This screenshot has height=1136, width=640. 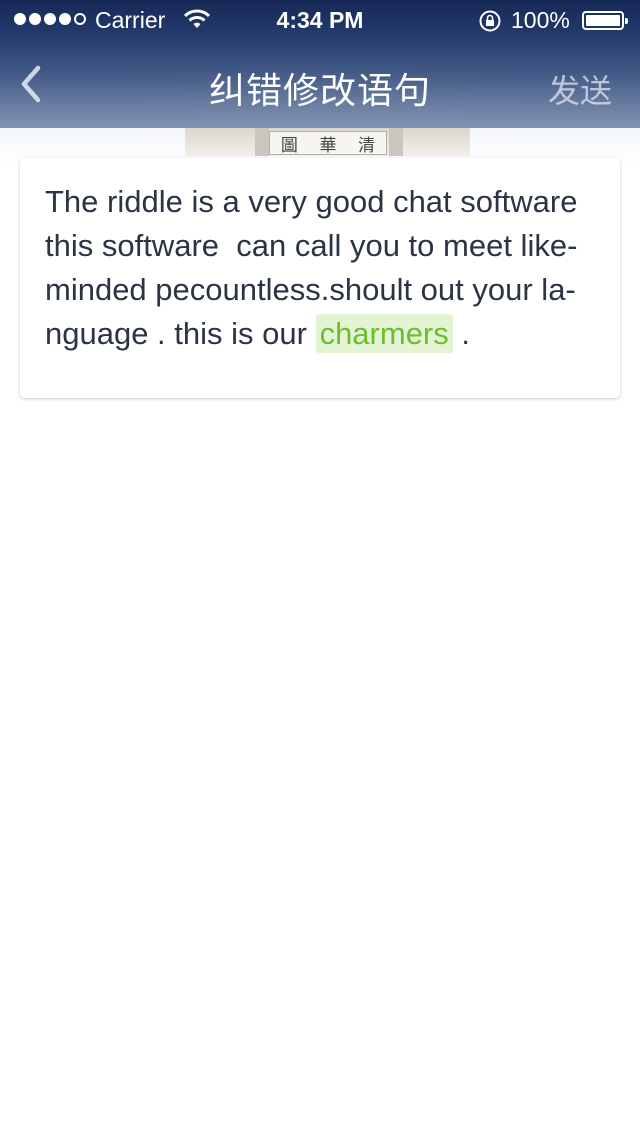 I want to click on page-title: 纠错修改语句, so click(x=319, y=90).